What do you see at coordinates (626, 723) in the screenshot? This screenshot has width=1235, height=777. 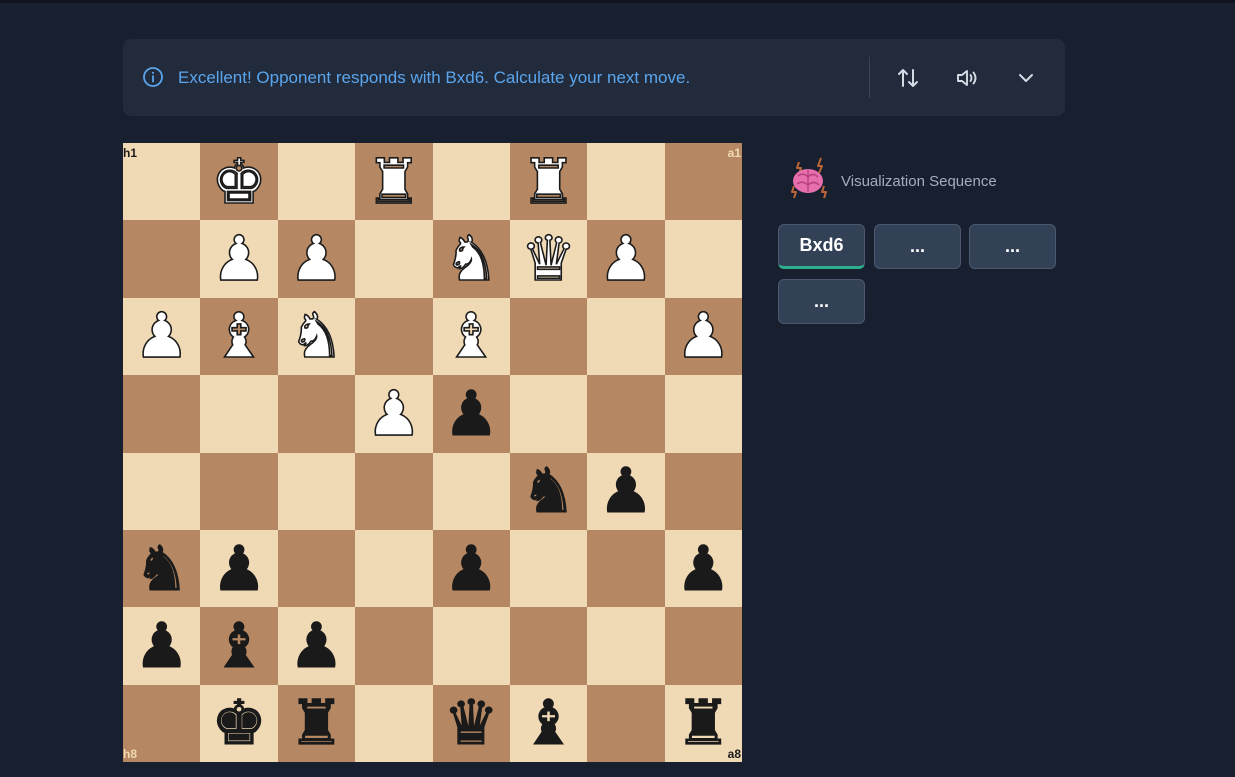 I see `square-b8` at bounding box center [626, 723].